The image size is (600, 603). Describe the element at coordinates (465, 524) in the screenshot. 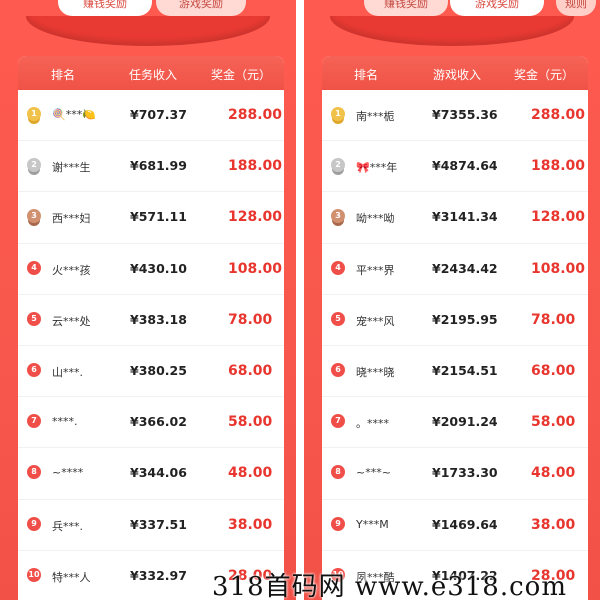

I see `income-value: ¥1469.64` at that location.